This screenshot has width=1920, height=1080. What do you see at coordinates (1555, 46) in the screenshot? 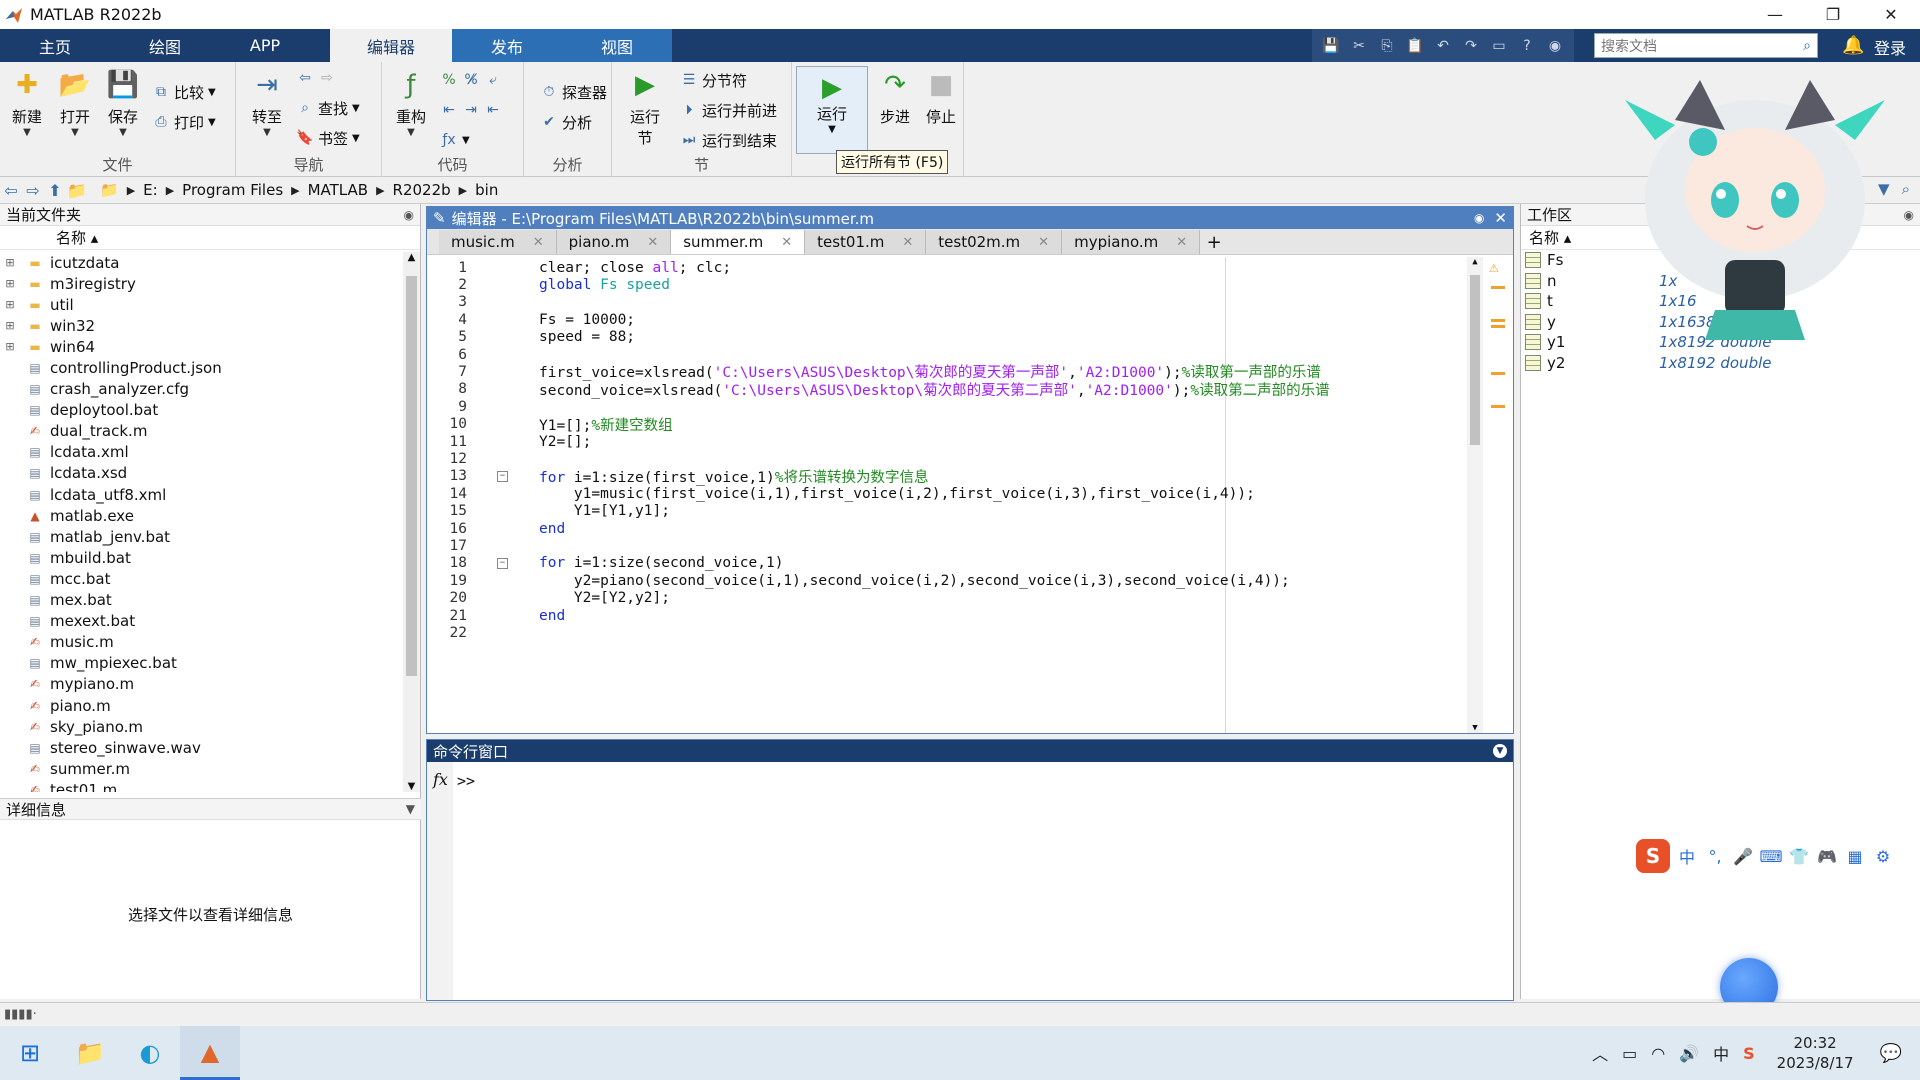
I see `community-icon: ◉` at bounding box center [1555, 46].